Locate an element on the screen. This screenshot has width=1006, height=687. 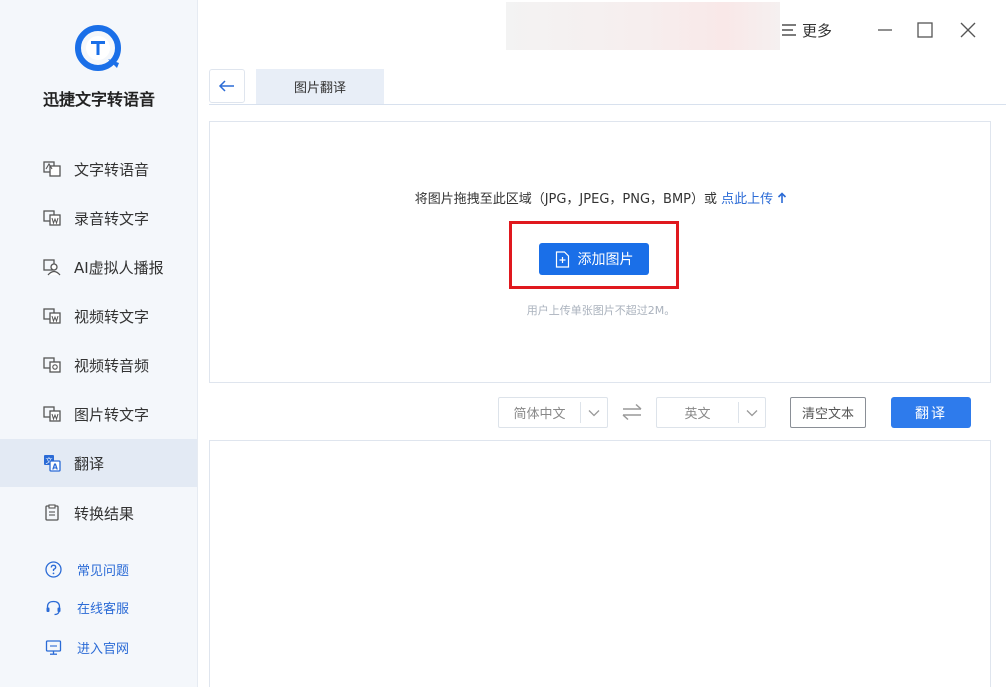
sidebar-item-label: 翻译 is located at coordinates (89, 463).